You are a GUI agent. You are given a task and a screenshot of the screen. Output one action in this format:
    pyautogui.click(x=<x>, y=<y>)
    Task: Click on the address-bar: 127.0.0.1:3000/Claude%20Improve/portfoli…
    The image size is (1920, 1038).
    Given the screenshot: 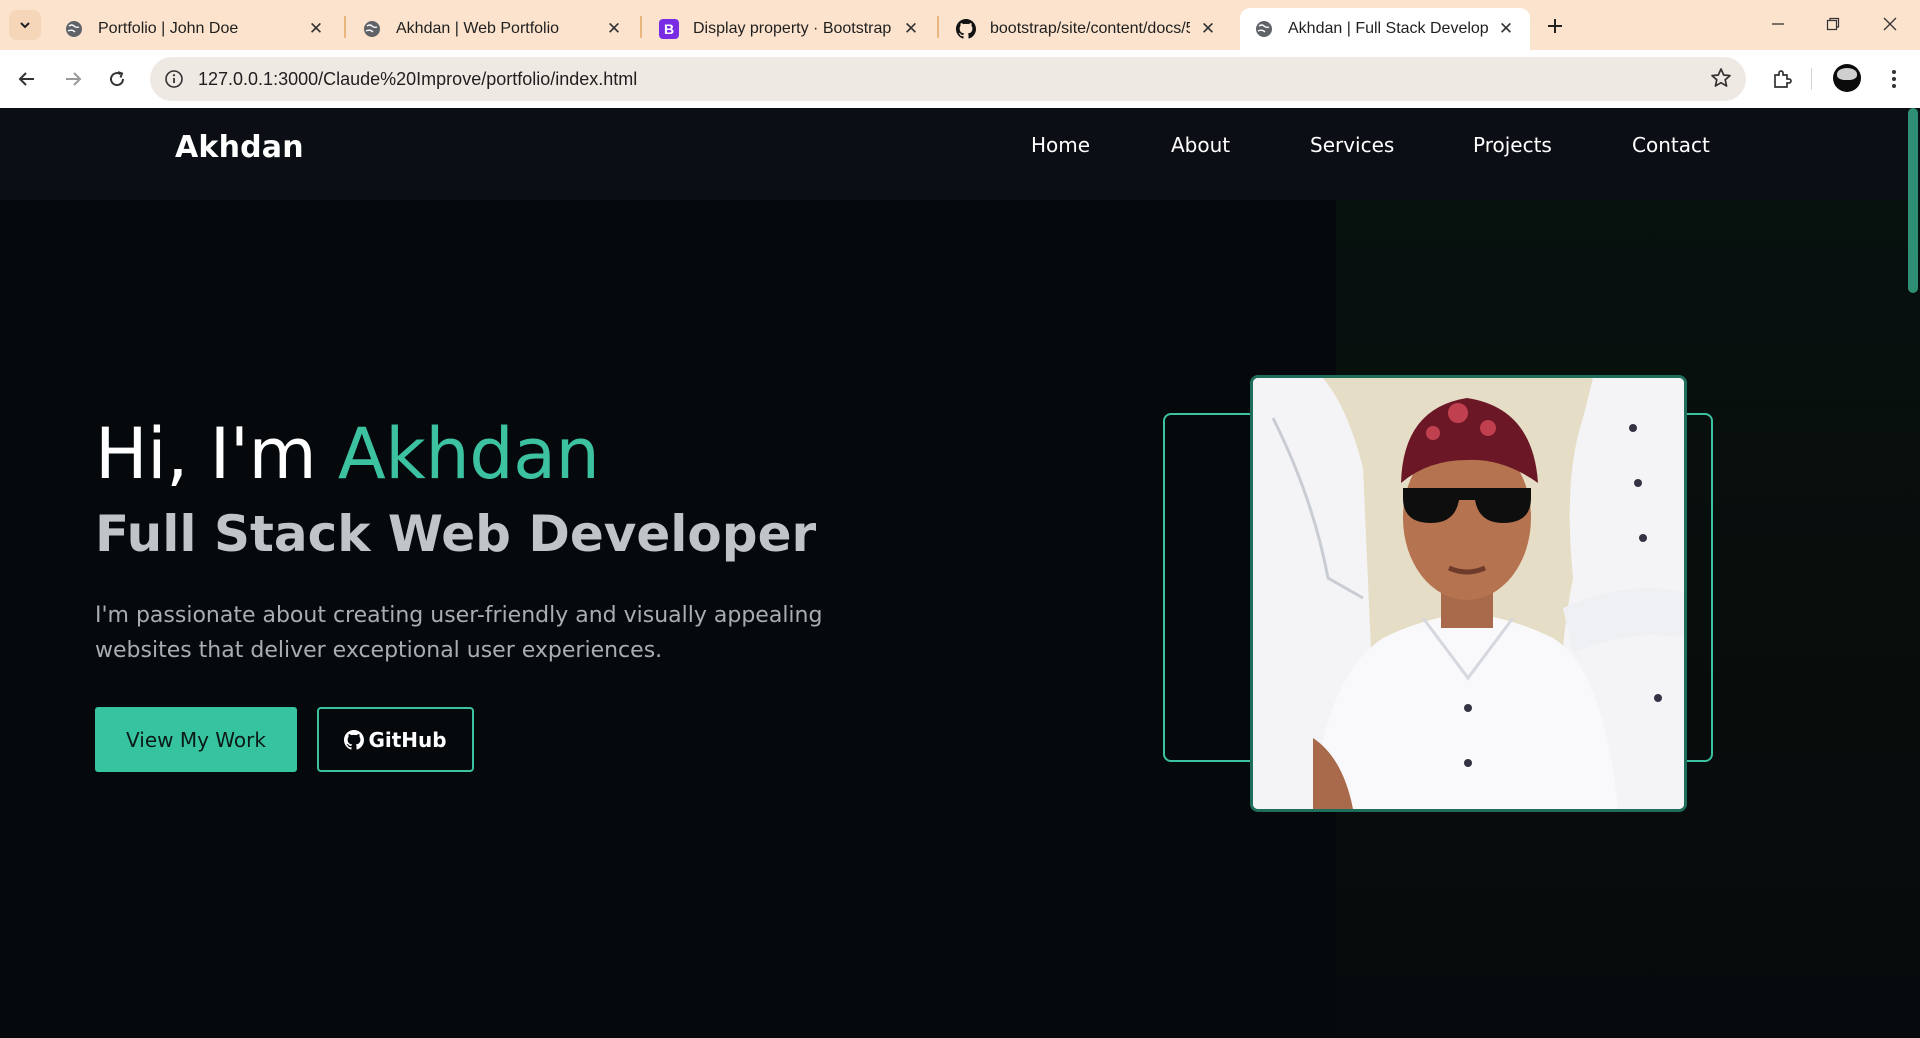 What is the action you would take?
    pyautogui.click(x=948, y=79)
    